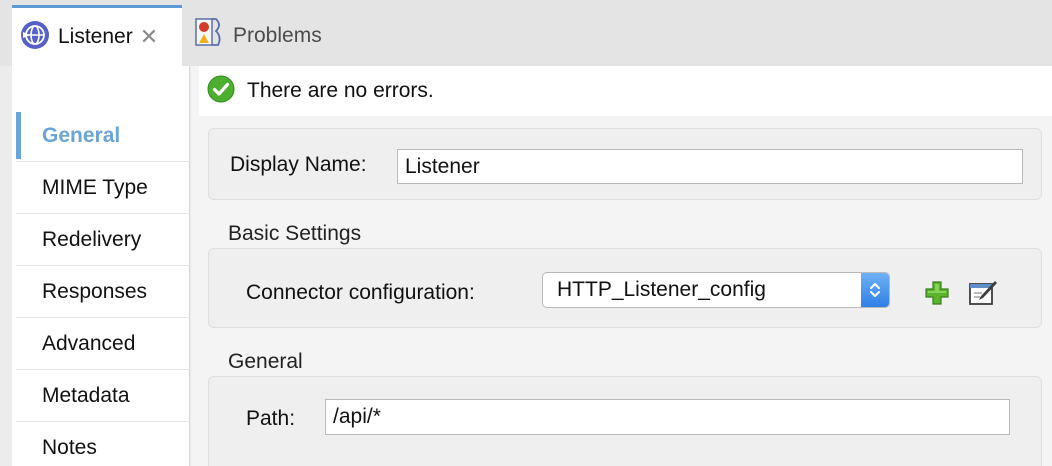  What do you see at coordinates (69, 447) in the screenshot?
I see `sidebar-item-label: Notes` at bounding box center [69, 447].